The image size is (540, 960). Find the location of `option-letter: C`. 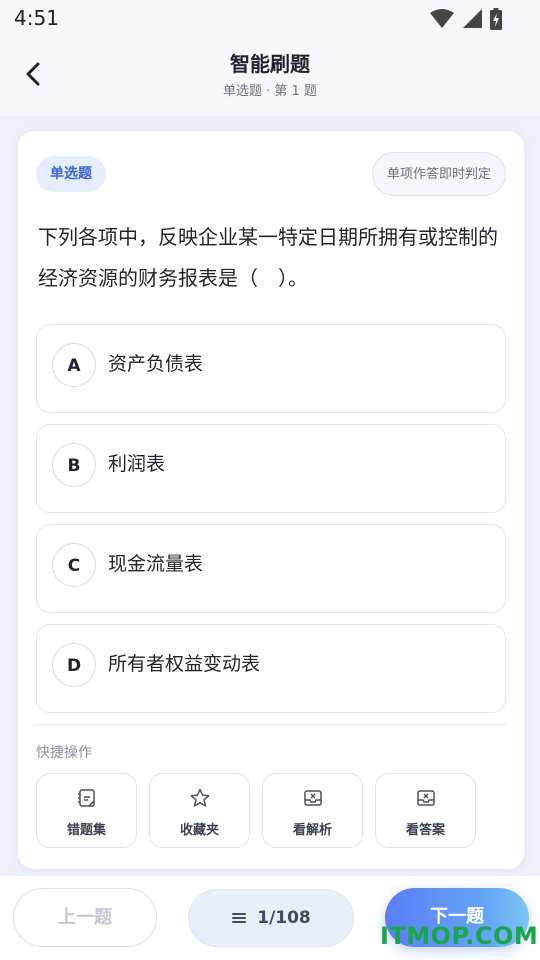

option-letter: C is located at coordinates (74, 565).